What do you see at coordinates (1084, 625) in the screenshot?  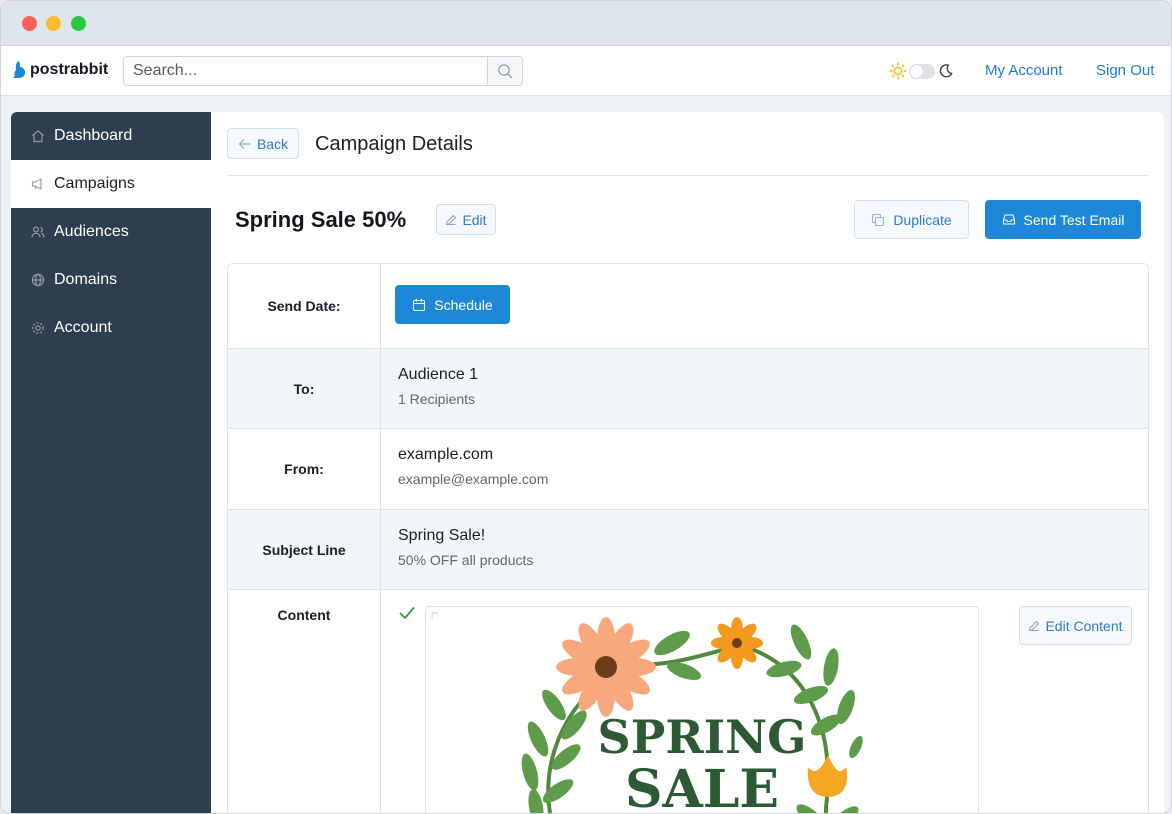 I see `edit-content-label: Edit Content` at bounding box center [1084, 625].